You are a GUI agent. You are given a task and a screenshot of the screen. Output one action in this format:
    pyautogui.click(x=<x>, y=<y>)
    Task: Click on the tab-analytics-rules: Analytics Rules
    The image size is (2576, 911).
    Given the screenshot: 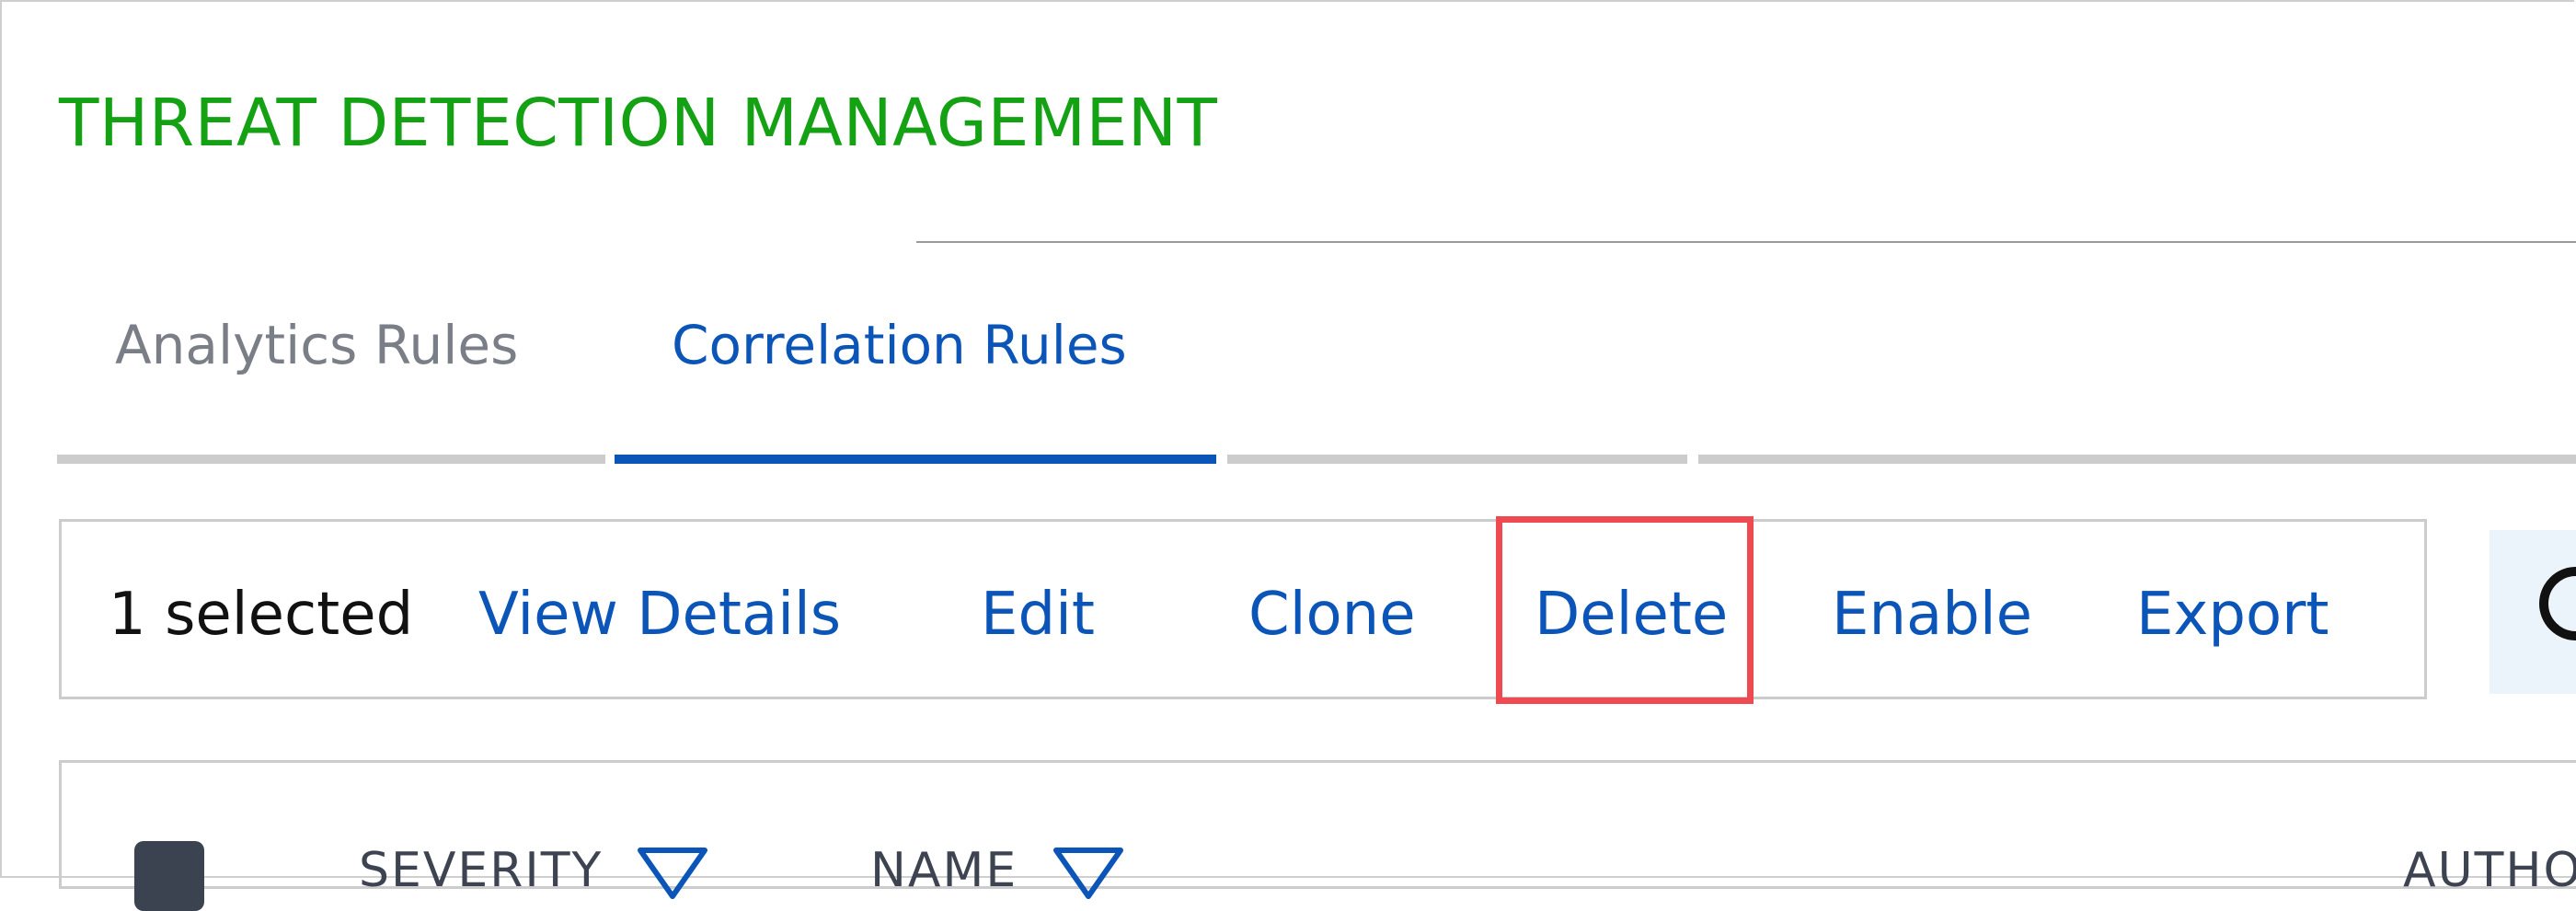 What is the action you would take?
    pyautogui.click(x=316, y=345)
    